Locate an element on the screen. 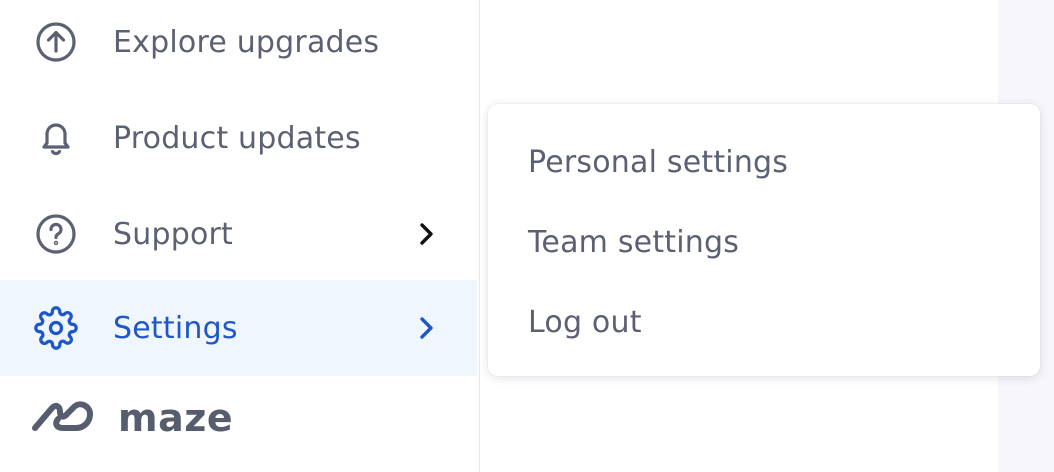 The height and width of the screenshot is (472, 1054). maze-logo: maze is located at coordinates (131, 418).